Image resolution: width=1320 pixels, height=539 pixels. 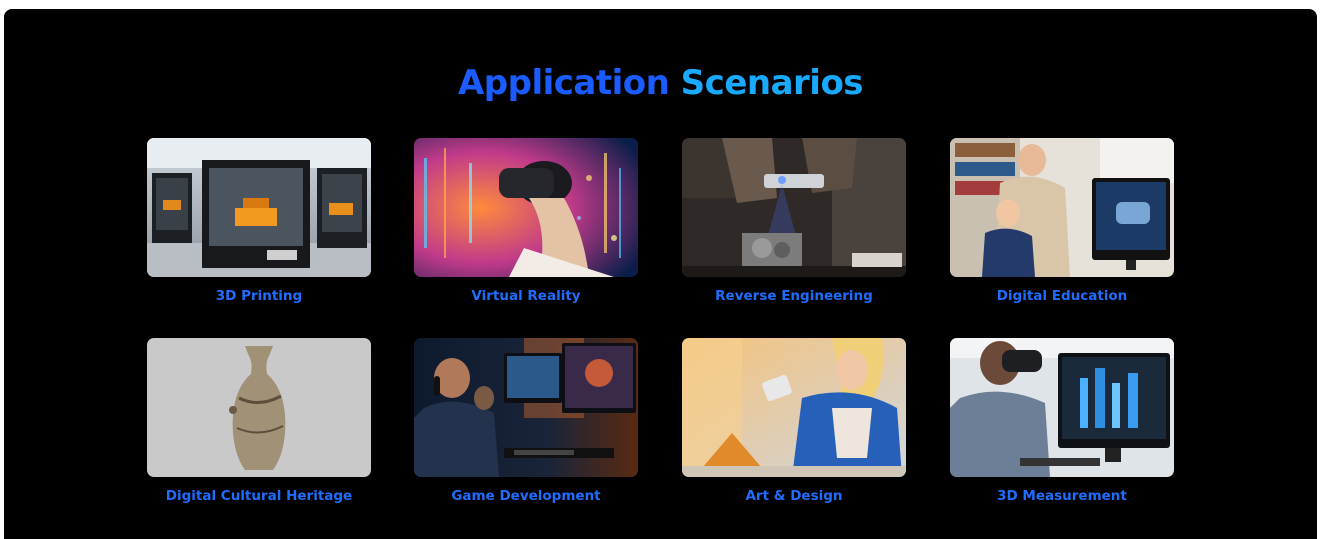 I want to click on scenario-card-game-development: Game Development, so click(x=526, y=421).